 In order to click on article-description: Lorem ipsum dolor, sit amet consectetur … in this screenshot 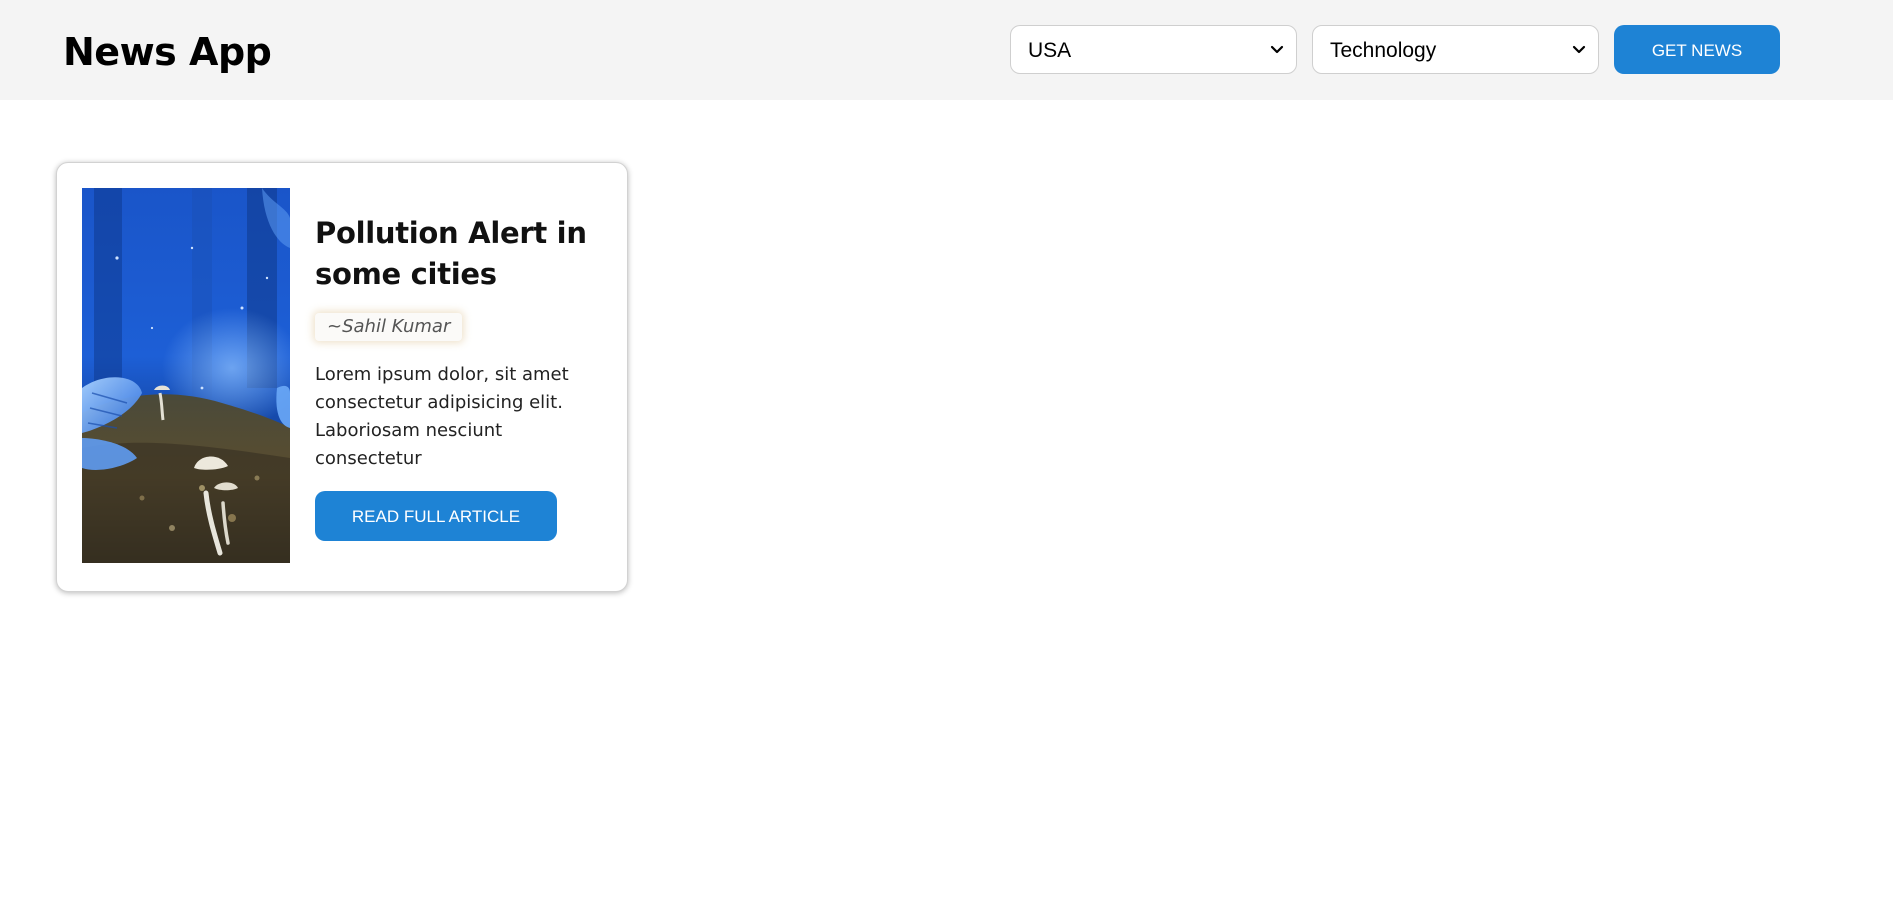, I will do `click(442, 416)`.